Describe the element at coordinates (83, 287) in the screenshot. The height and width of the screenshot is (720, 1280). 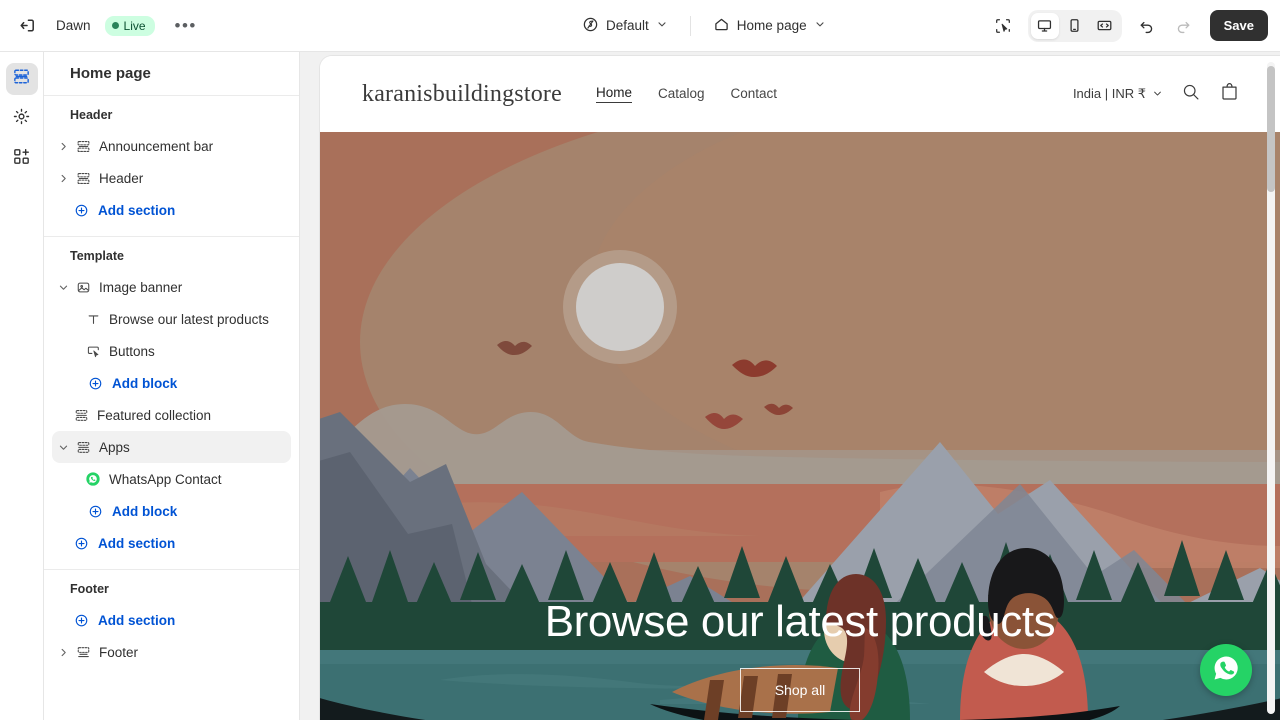
I see `image-icon` at that location.